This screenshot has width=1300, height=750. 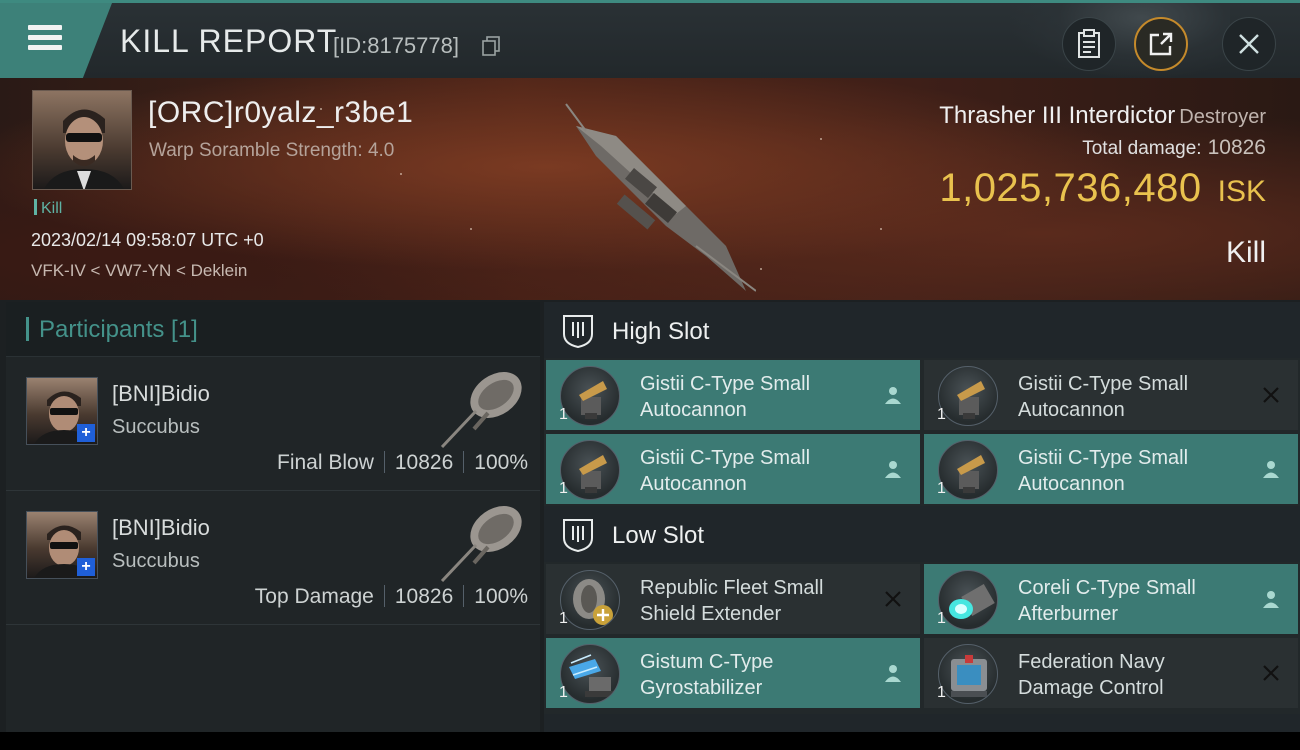 I want to click on clipboard-icon, so click(x=1089, y=43).